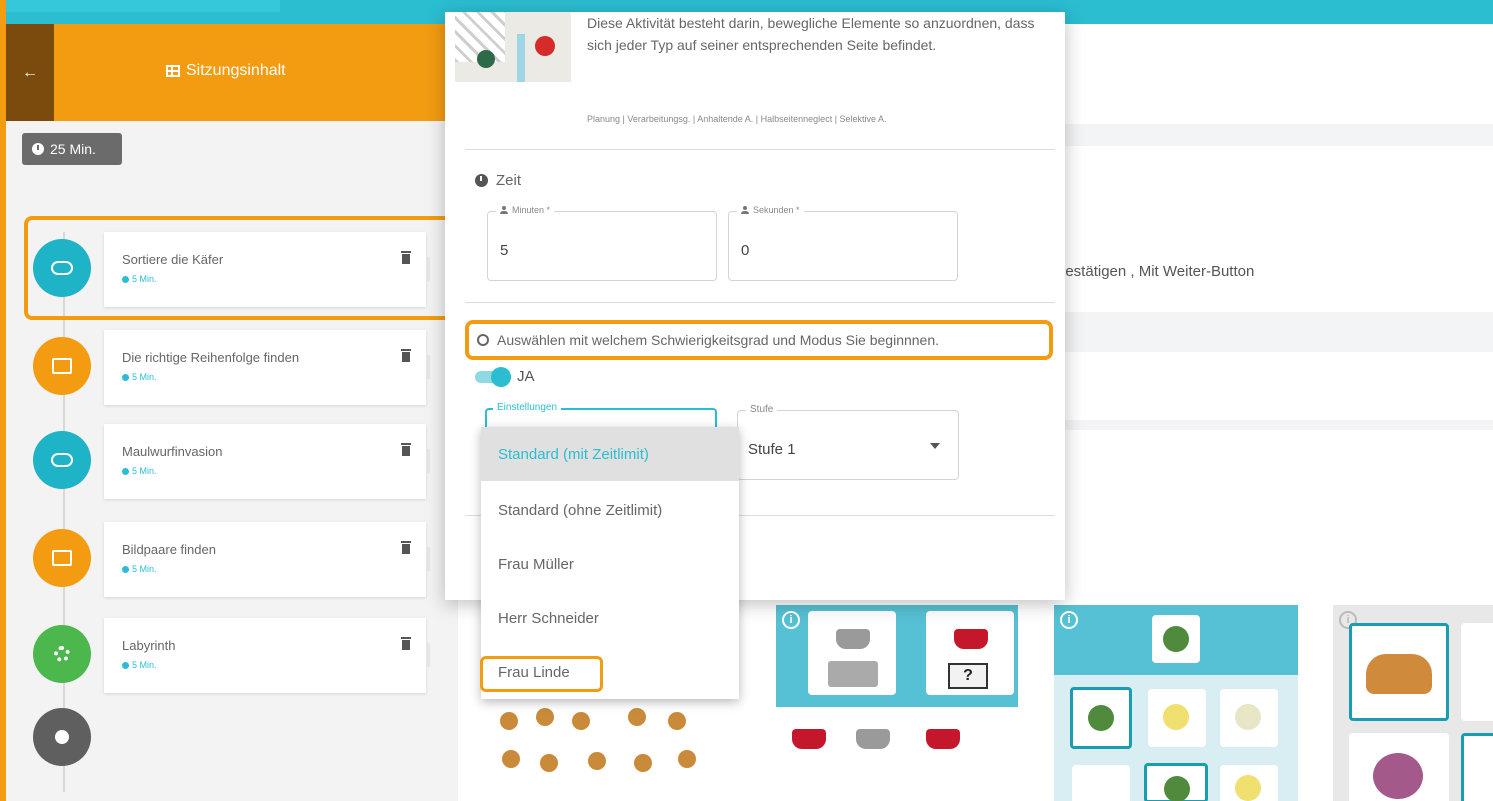  I want to click on back-button: ←, so click(30, 72).